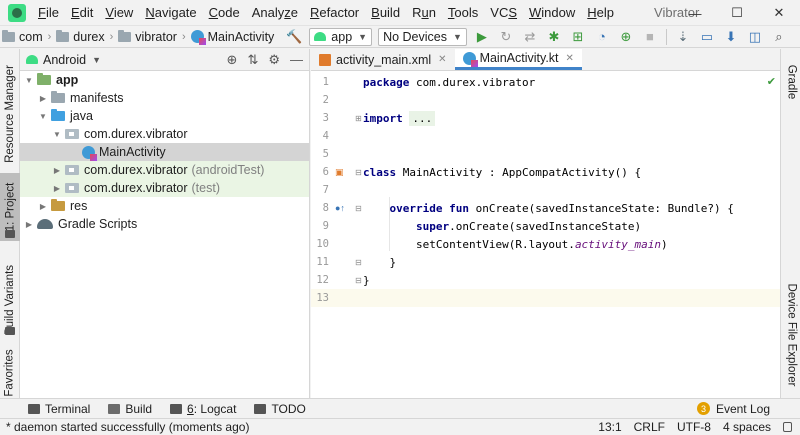 The image size is (800, 435). Describe the element at coordinates (626, 37) in the screenshot. I see `coverage-icon: ⊕` at that location.